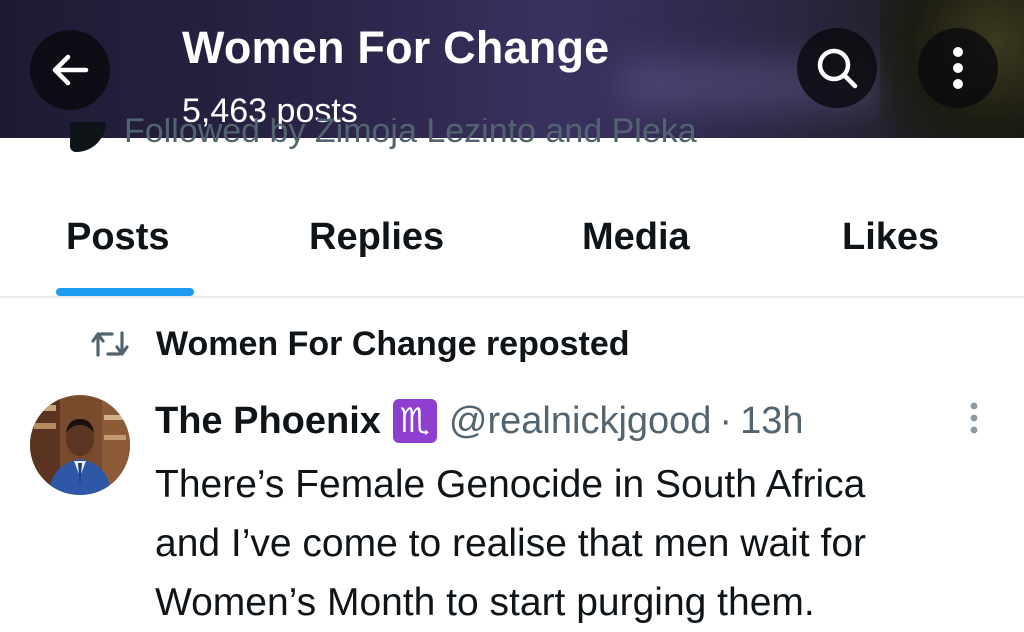 The image size is (1024, 632). I want to click on profile-photo, so click(80, 445).